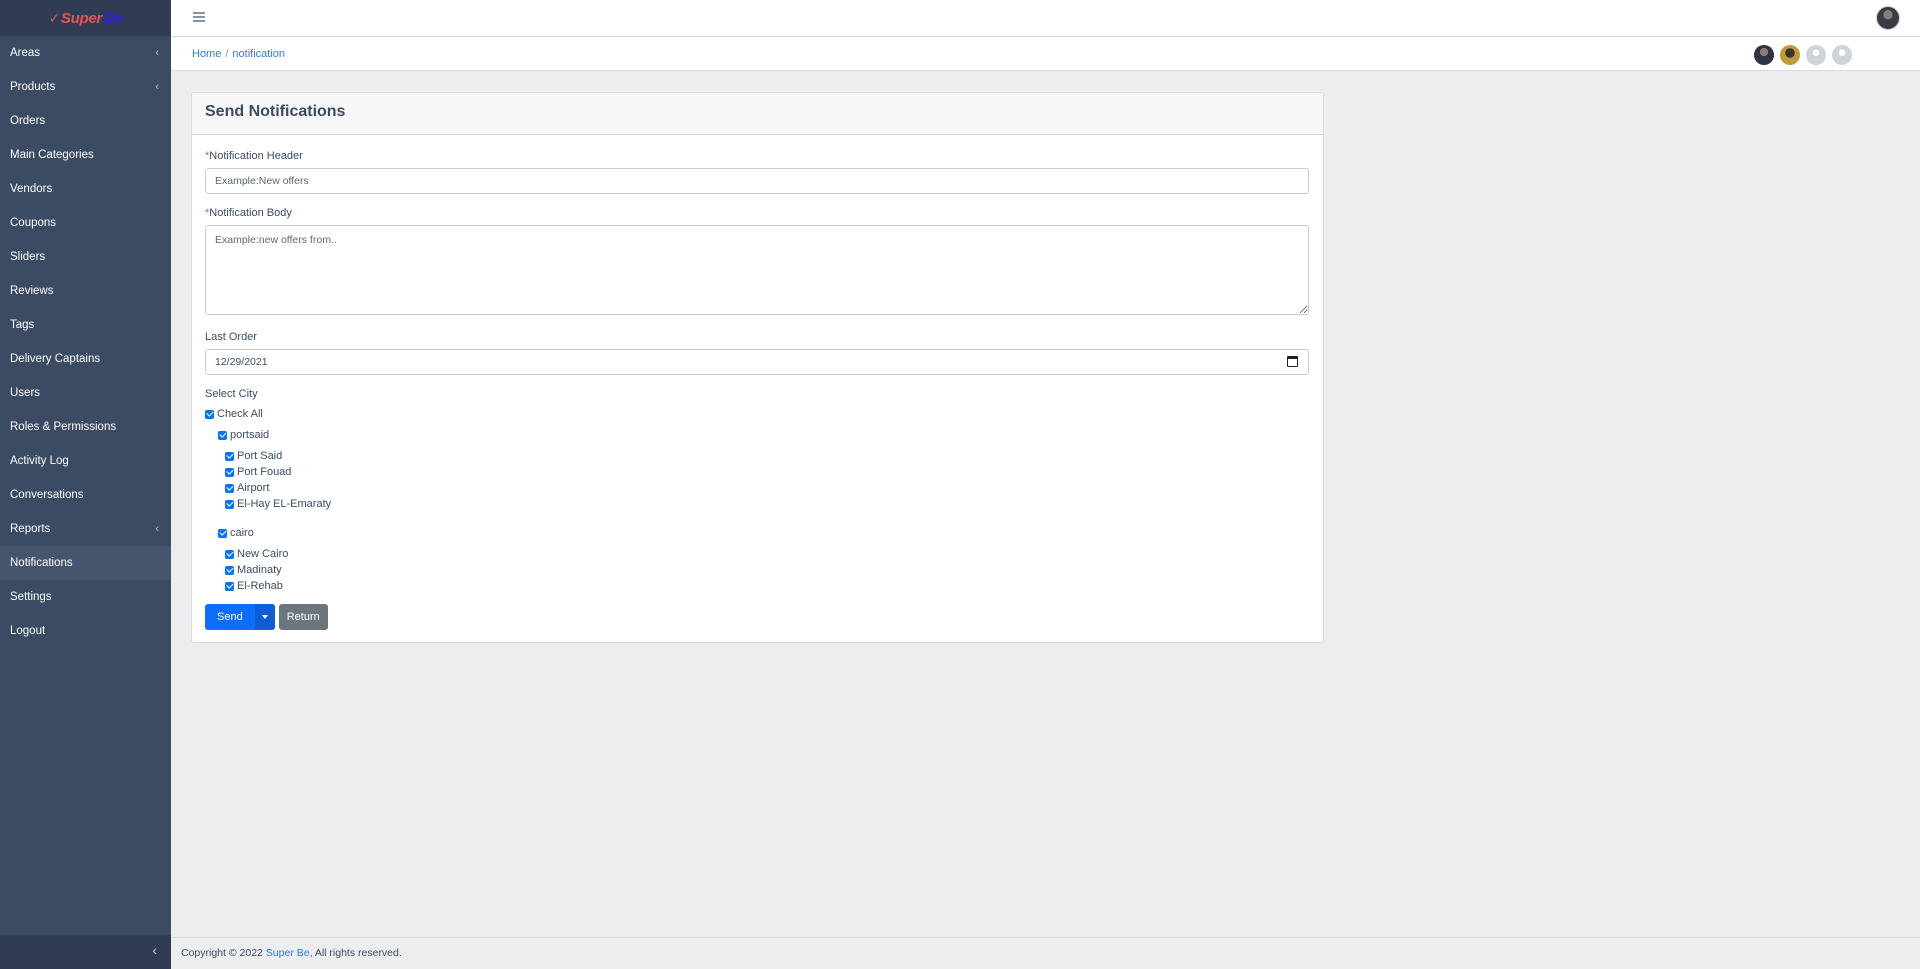  Describe the element at coordinates (81, 18) in the screenshot. I see `brand-part1: Super` at that location.